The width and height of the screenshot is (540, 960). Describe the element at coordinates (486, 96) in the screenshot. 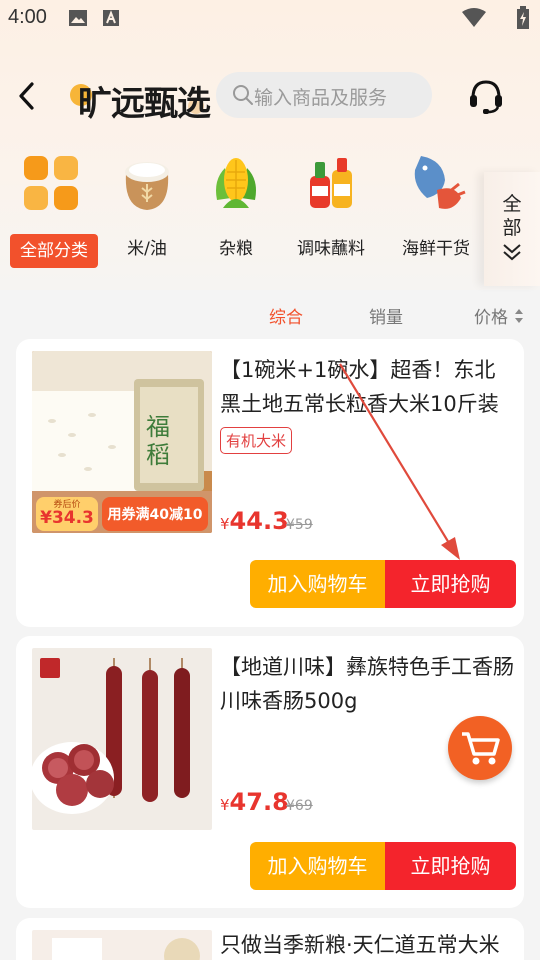

I see `headset-icon` at that location.